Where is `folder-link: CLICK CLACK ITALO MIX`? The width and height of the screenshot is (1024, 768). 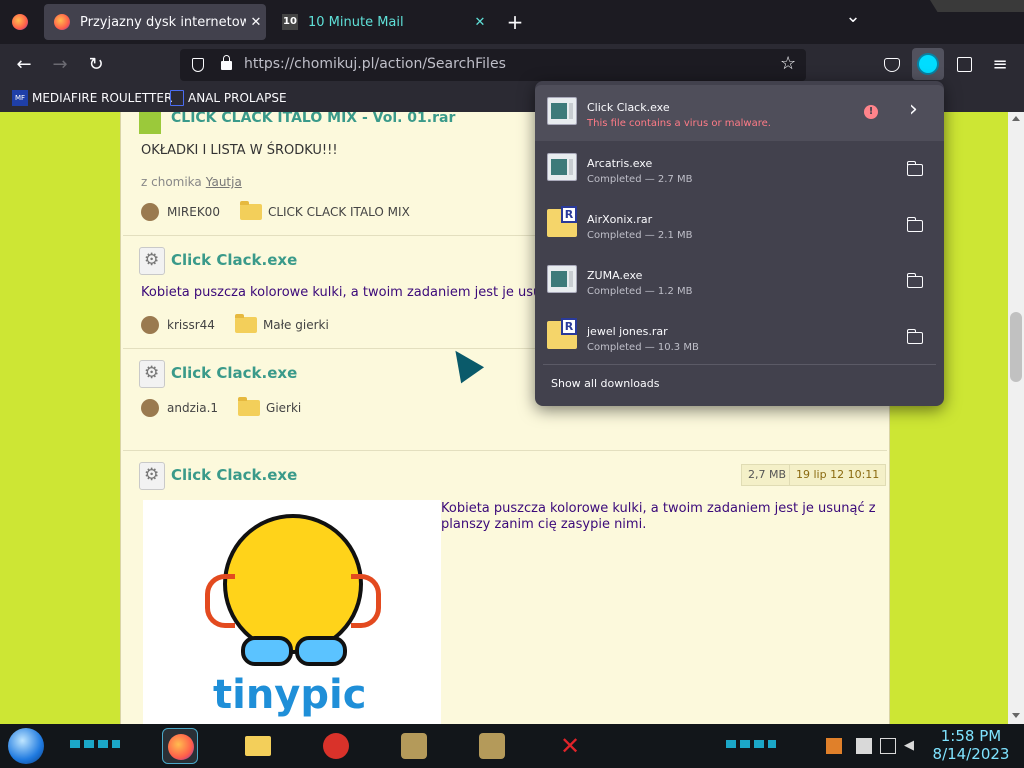
folder-link: CLICK CLACK ITALO MIX is located at coordinates (339, 212).